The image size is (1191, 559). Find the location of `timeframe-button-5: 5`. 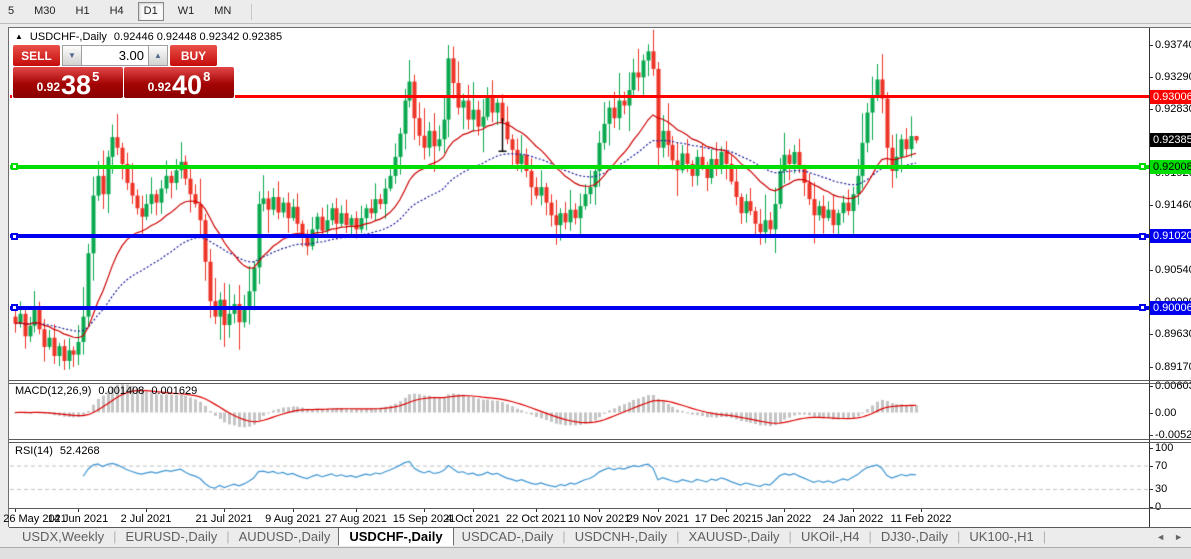

timeframe-button-5: 5 is located at coordinates (11, 11).